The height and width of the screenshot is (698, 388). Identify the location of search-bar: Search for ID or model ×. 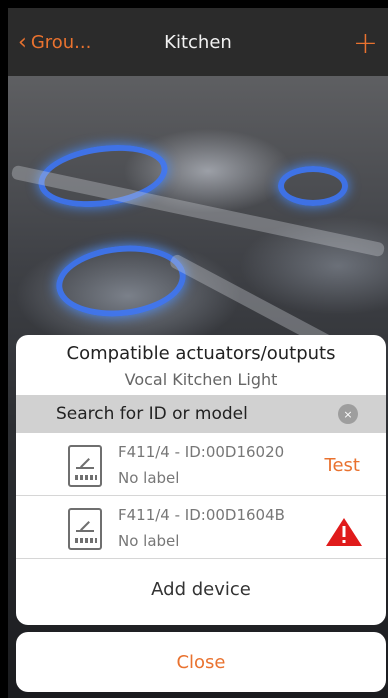
(201, 414).